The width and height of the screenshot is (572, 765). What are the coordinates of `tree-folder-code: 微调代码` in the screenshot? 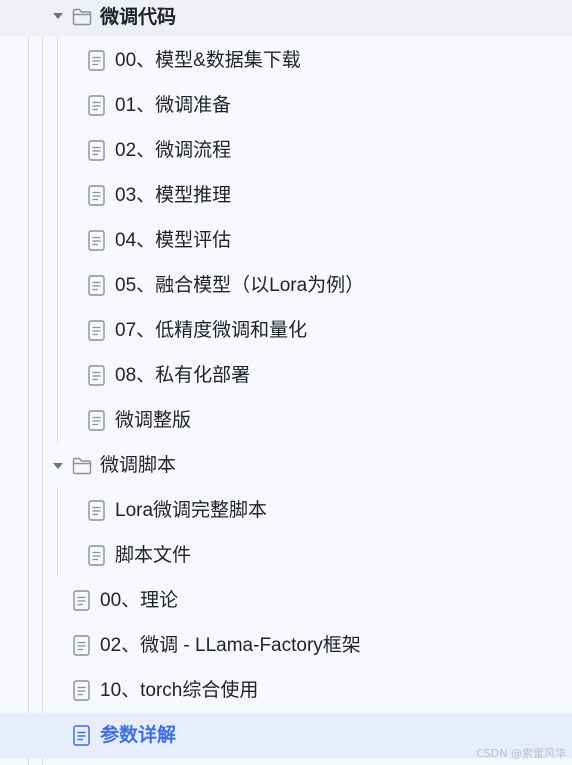 It's located at (286, 18).